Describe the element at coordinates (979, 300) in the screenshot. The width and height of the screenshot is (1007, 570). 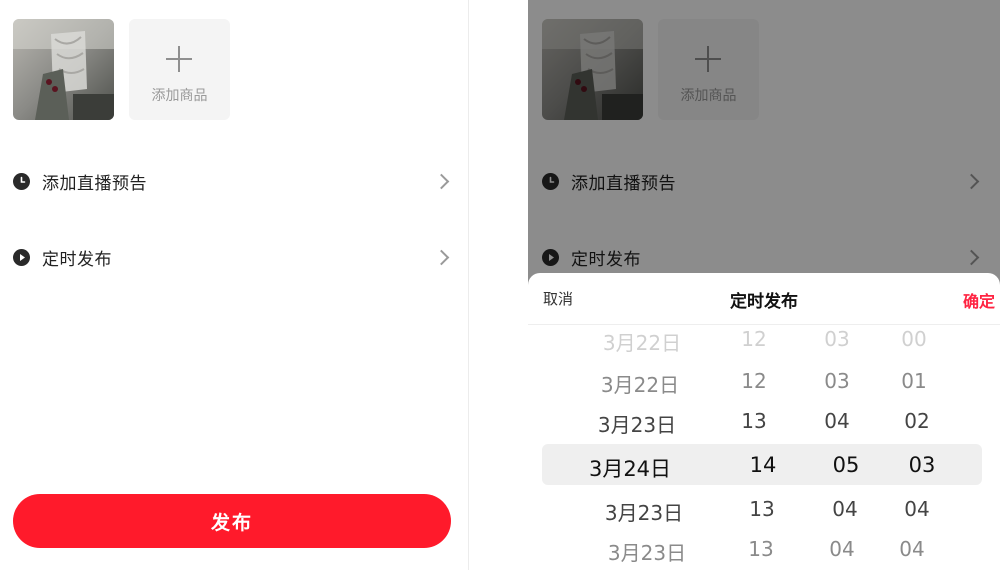
I see `confirm-button: 确定` at that location.